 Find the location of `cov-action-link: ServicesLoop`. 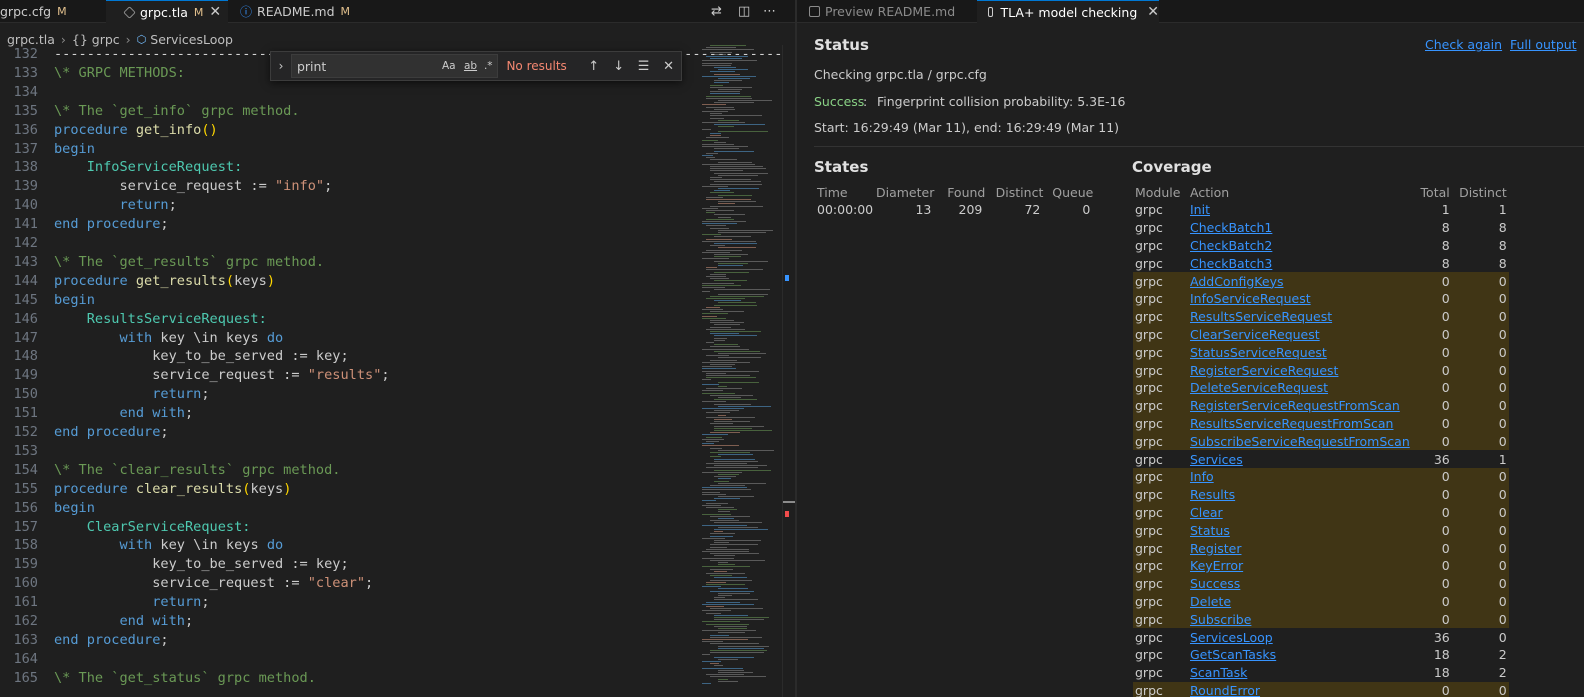

cov-action-link: ServicesLoop is located at coordinates (1300, 637).